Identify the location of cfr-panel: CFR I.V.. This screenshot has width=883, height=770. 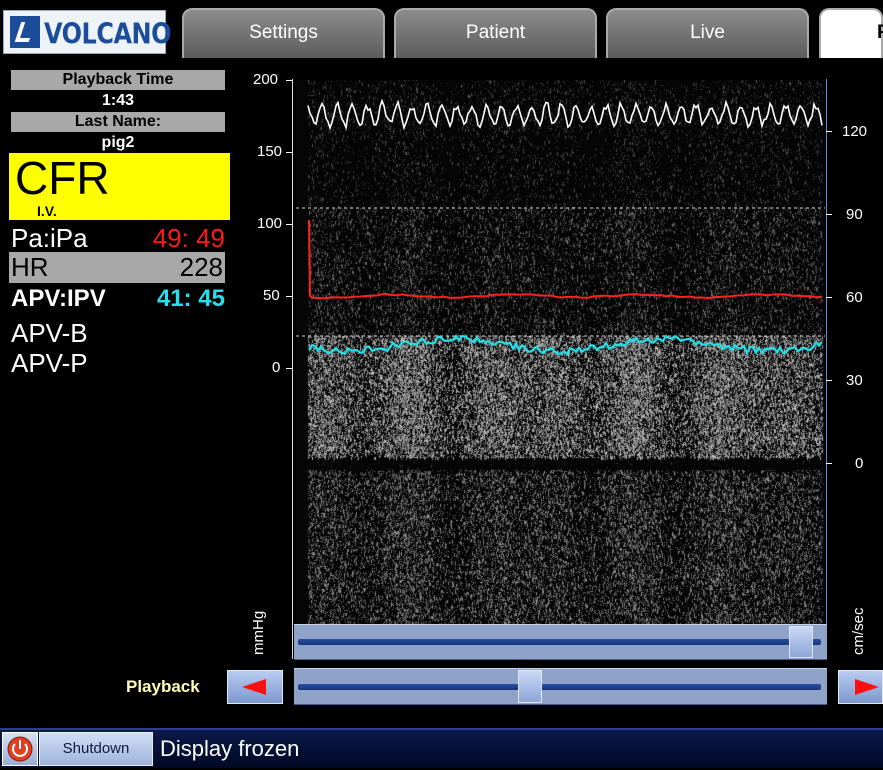
(119, 186).